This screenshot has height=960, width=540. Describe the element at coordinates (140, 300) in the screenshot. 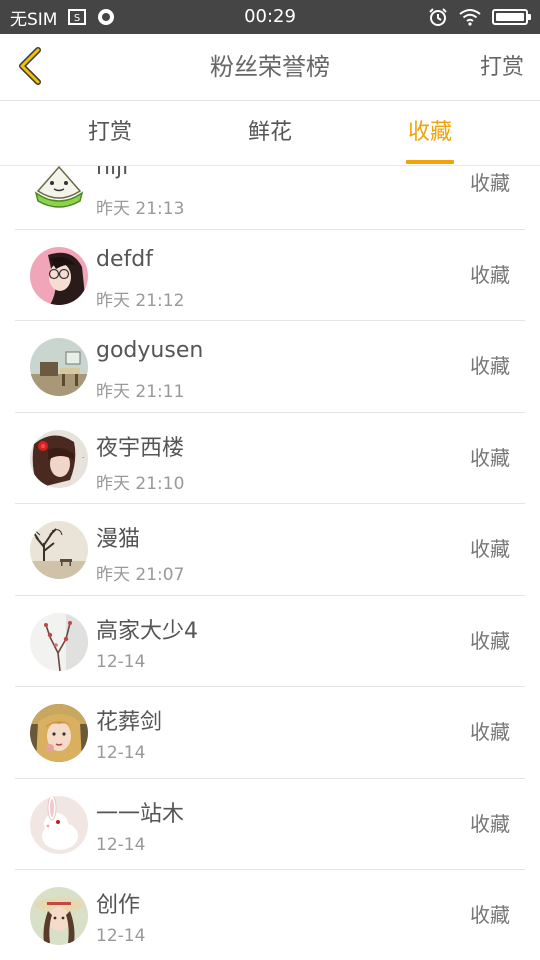

I see `favorite-time: 昨天 21:12` at that location.